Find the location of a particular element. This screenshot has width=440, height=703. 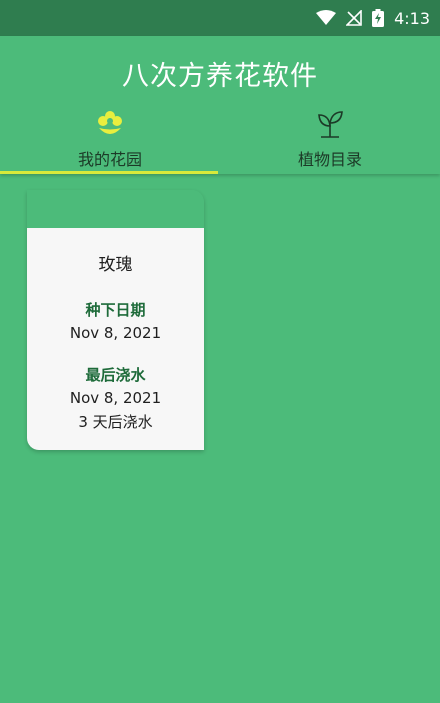

status-bar: 4:13 is located at coordinates (220, 18).